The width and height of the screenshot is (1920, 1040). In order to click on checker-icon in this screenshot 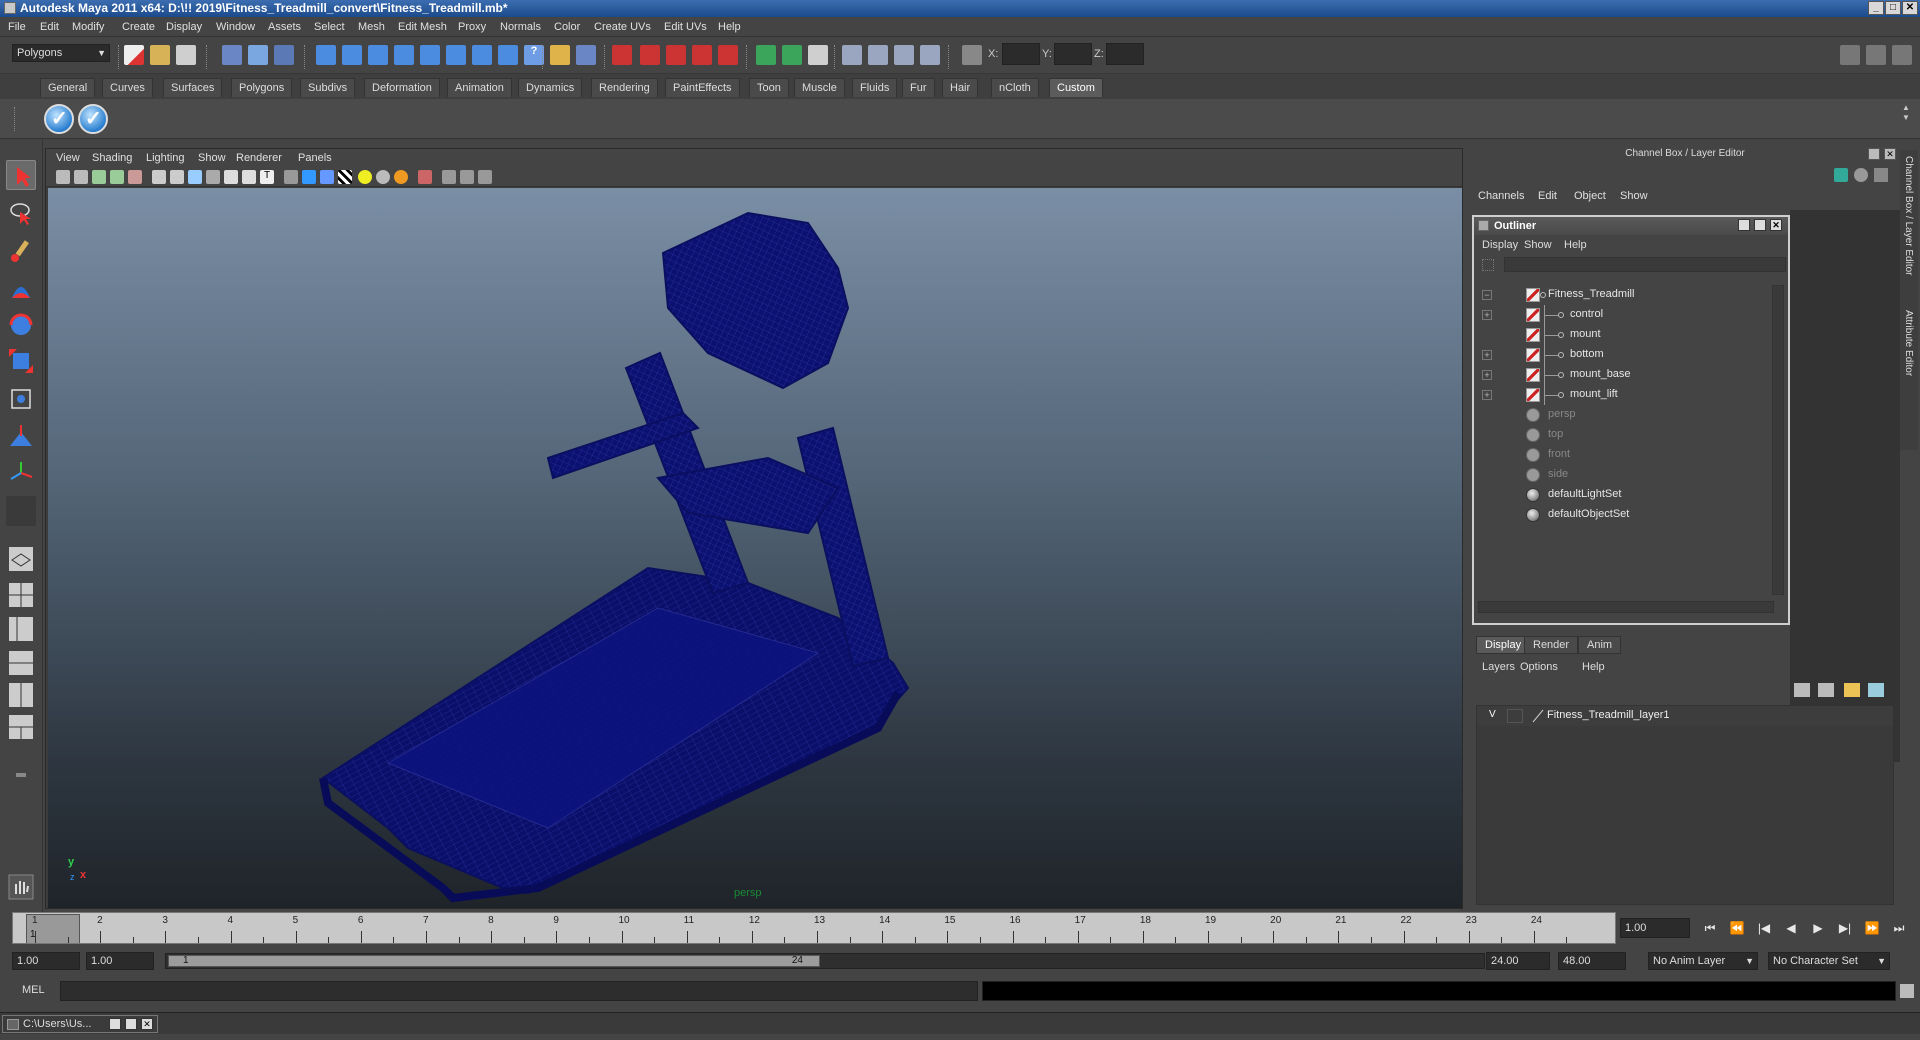, I will do `click(345, 177)`.